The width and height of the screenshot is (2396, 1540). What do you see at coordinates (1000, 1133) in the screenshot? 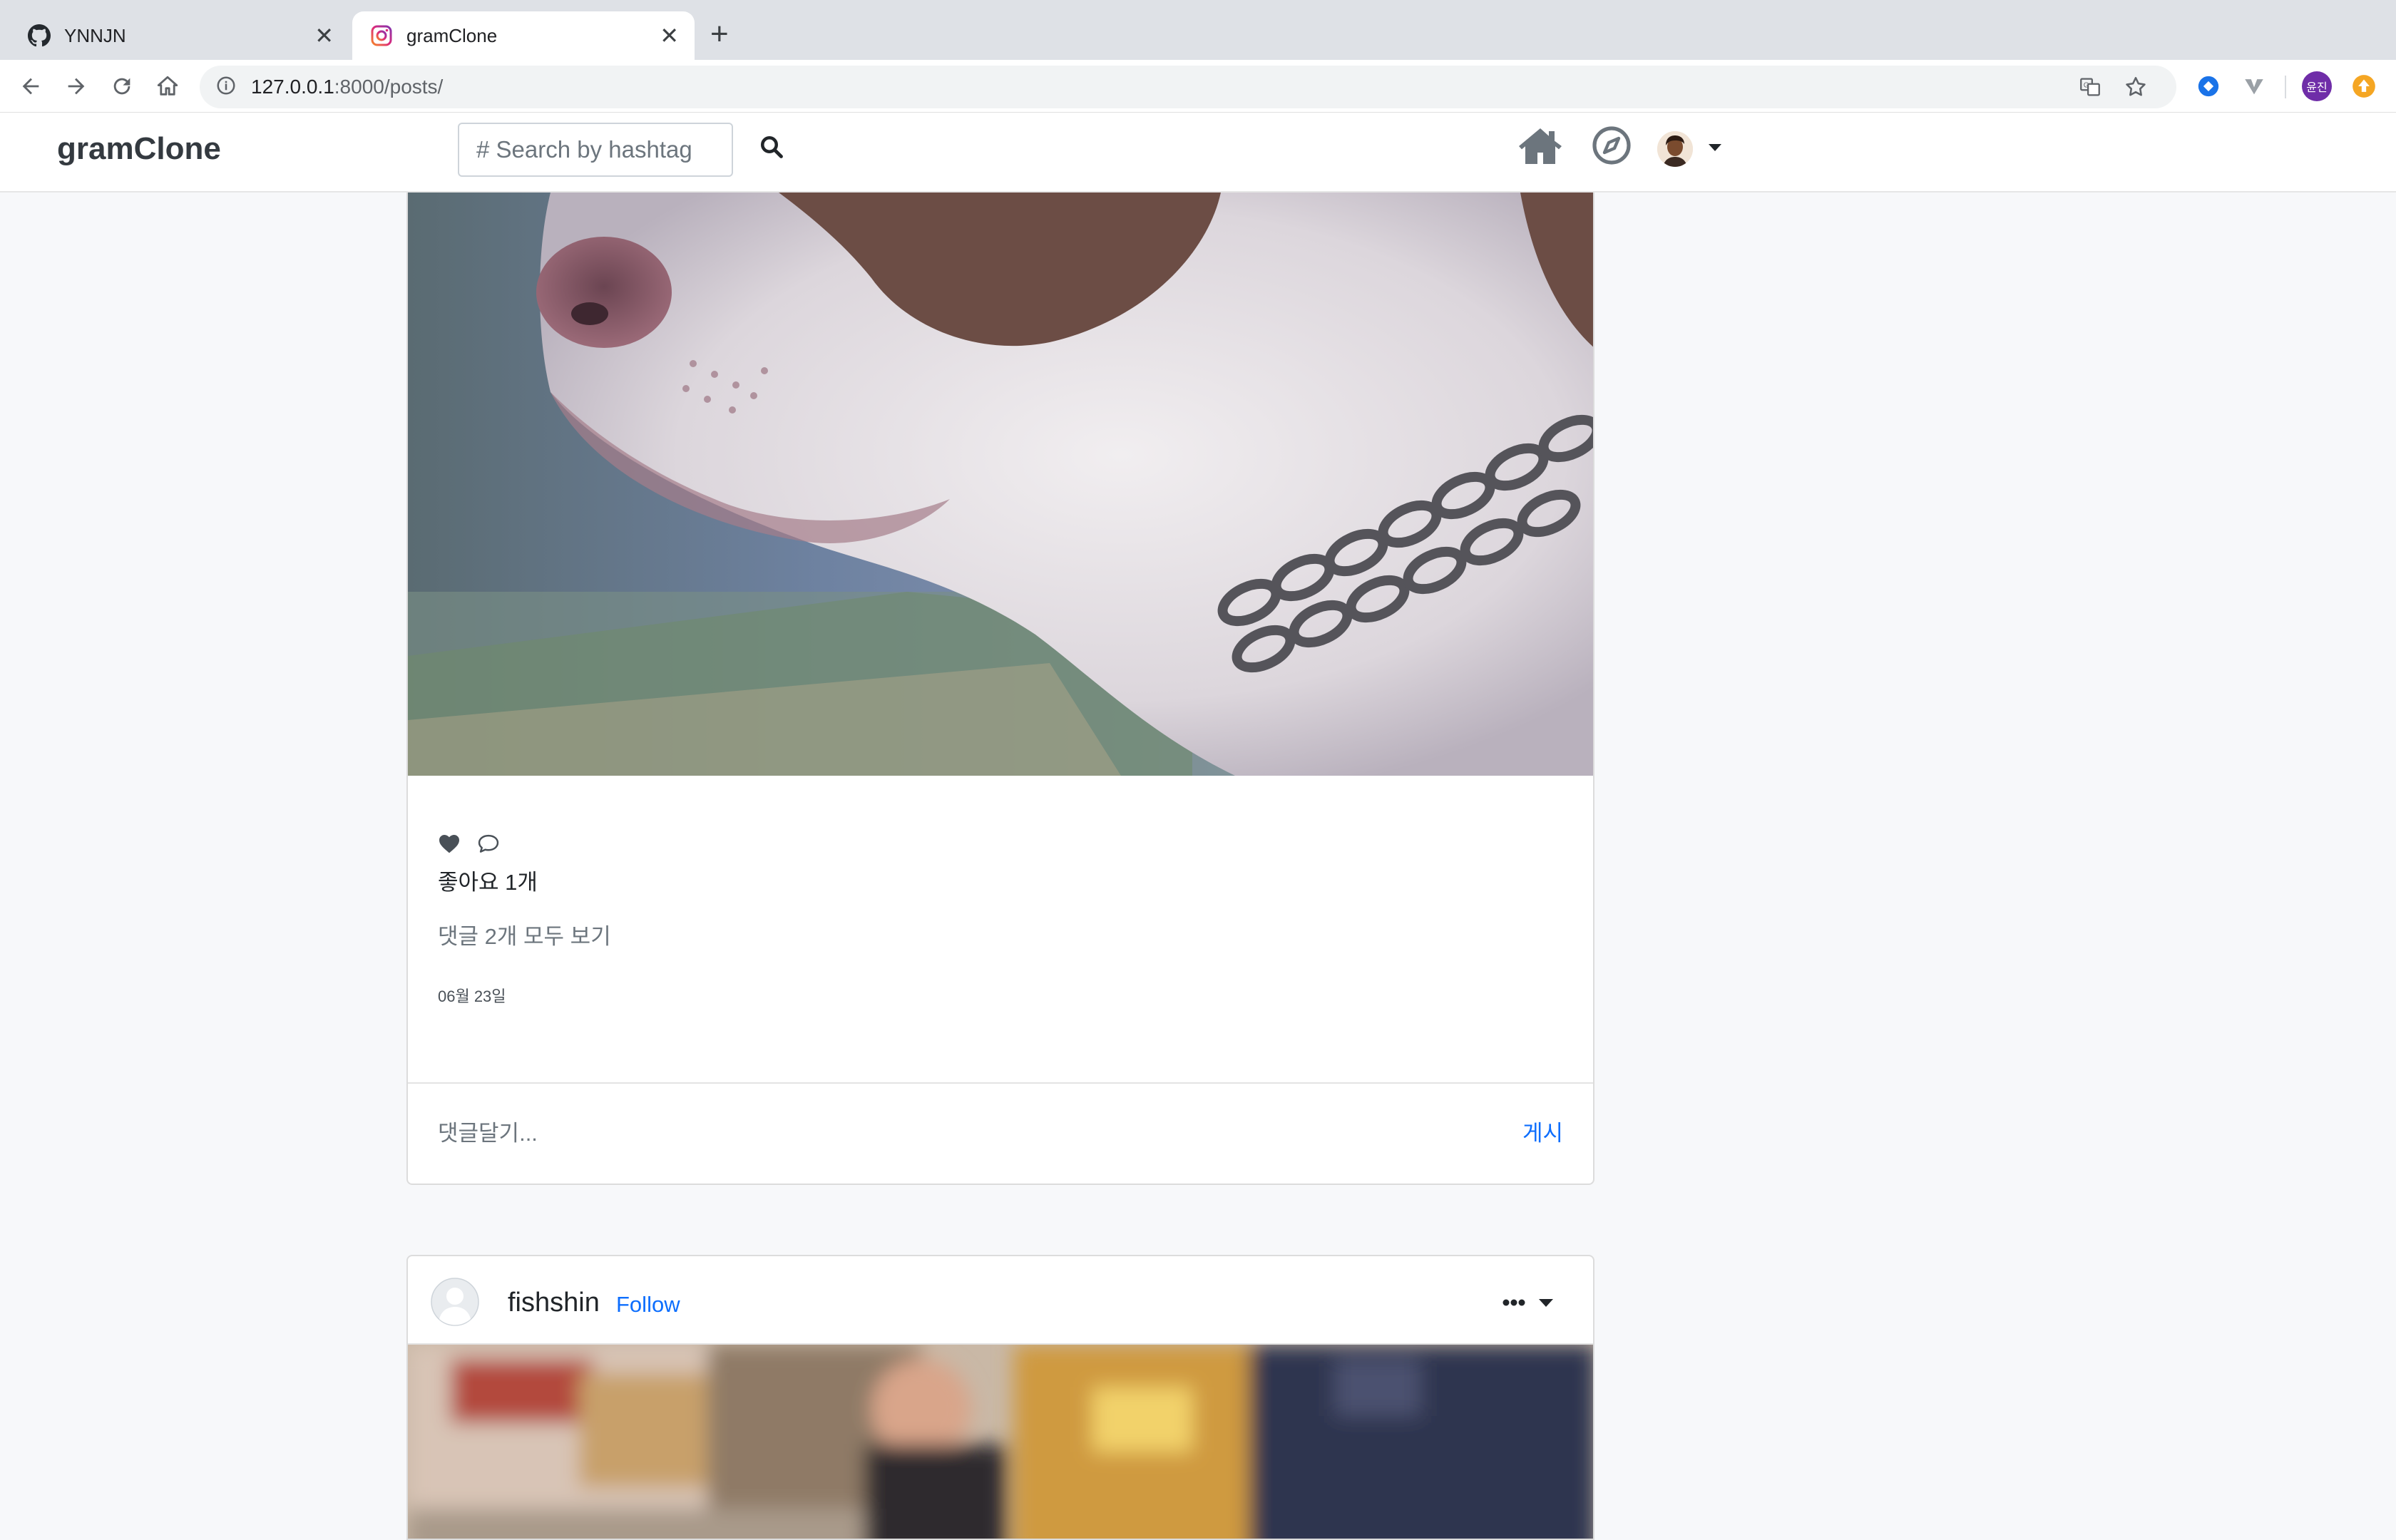
I see `comment-form: 댓글달기... 게시` at bounding box center [1000, 1133].